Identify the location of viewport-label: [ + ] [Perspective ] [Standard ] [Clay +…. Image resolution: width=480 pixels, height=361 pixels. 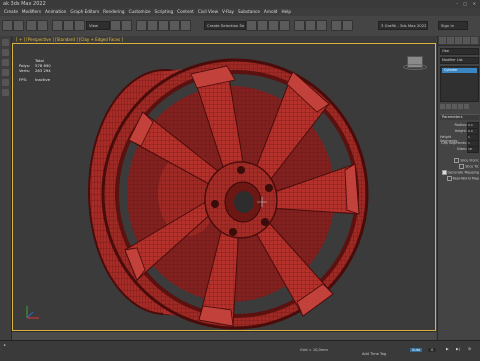
(69, 39).